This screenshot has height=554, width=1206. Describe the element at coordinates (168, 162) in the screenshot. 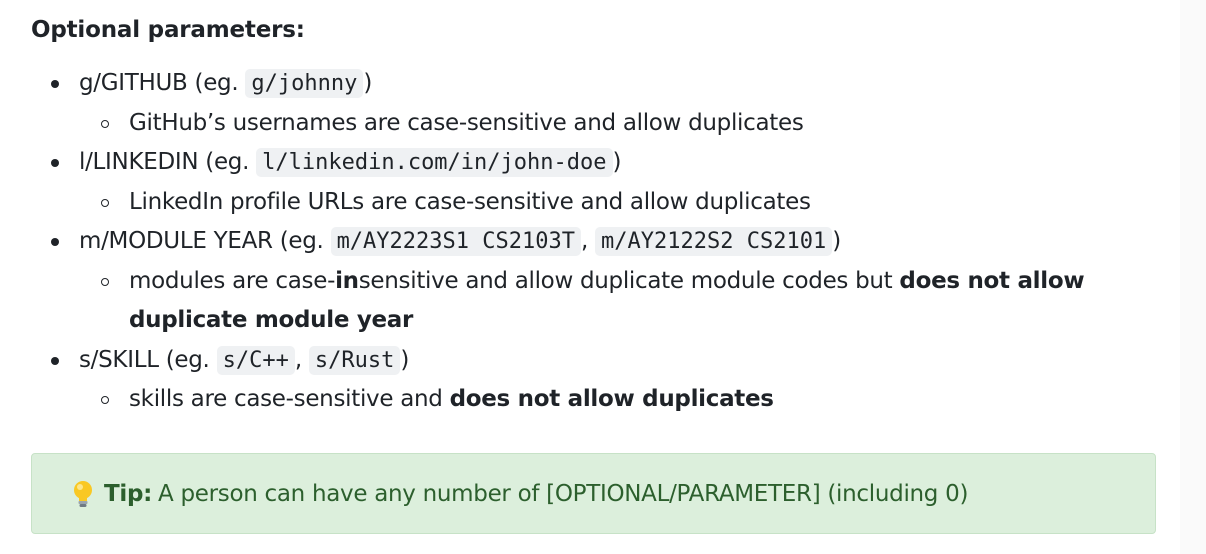

I see `param-linkedin-prefix: l/LINKEDIN (eg.` at that location.